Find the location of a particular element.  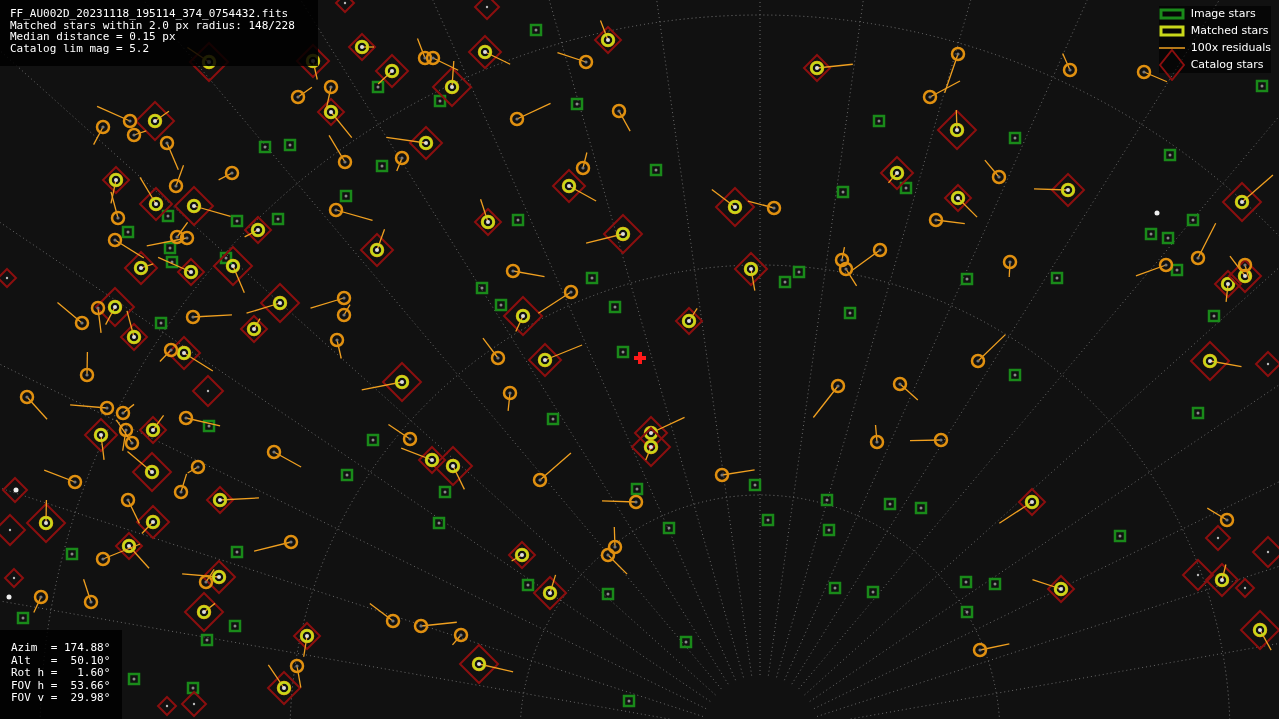

pointing-line: FOV v = 29.98° is located at coordinates (61, 698).